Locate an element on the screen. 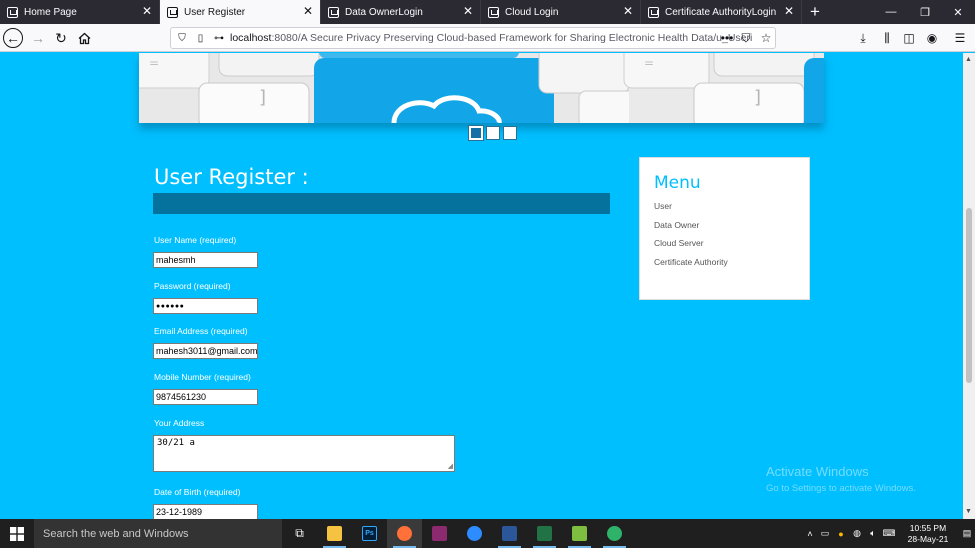 The width and height of the screenshot is (975, 548). word-icon is located at coordinates (509, 533).